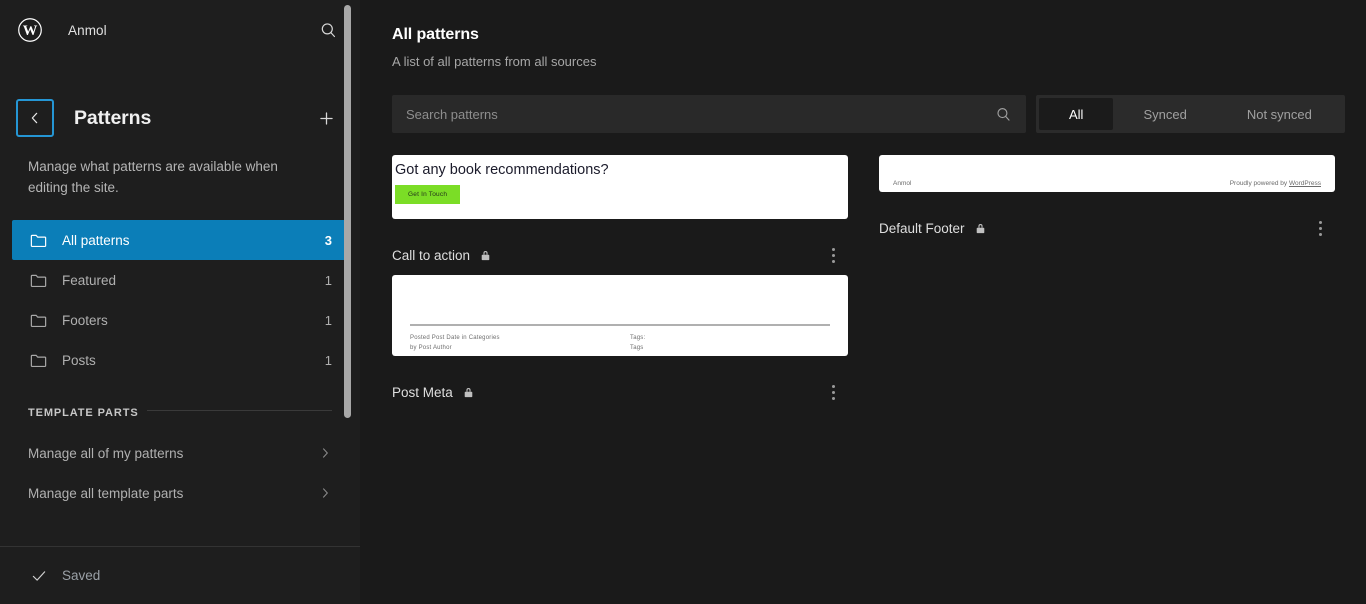 This screenshot has width=1366, height=604. Describe the element at coordinates (106, 493) in the screenshot. I see `sidebar-link-label: Manage all template parts` at that location.